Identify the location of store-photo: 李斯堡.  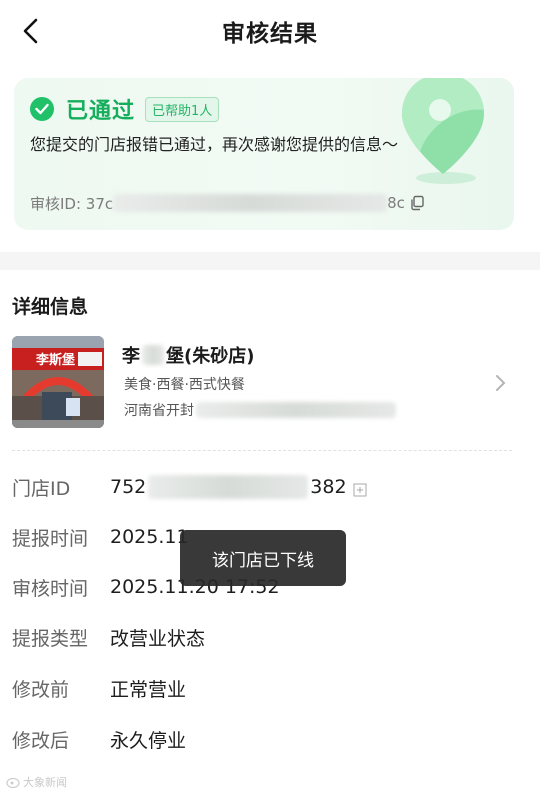
(58, 382).